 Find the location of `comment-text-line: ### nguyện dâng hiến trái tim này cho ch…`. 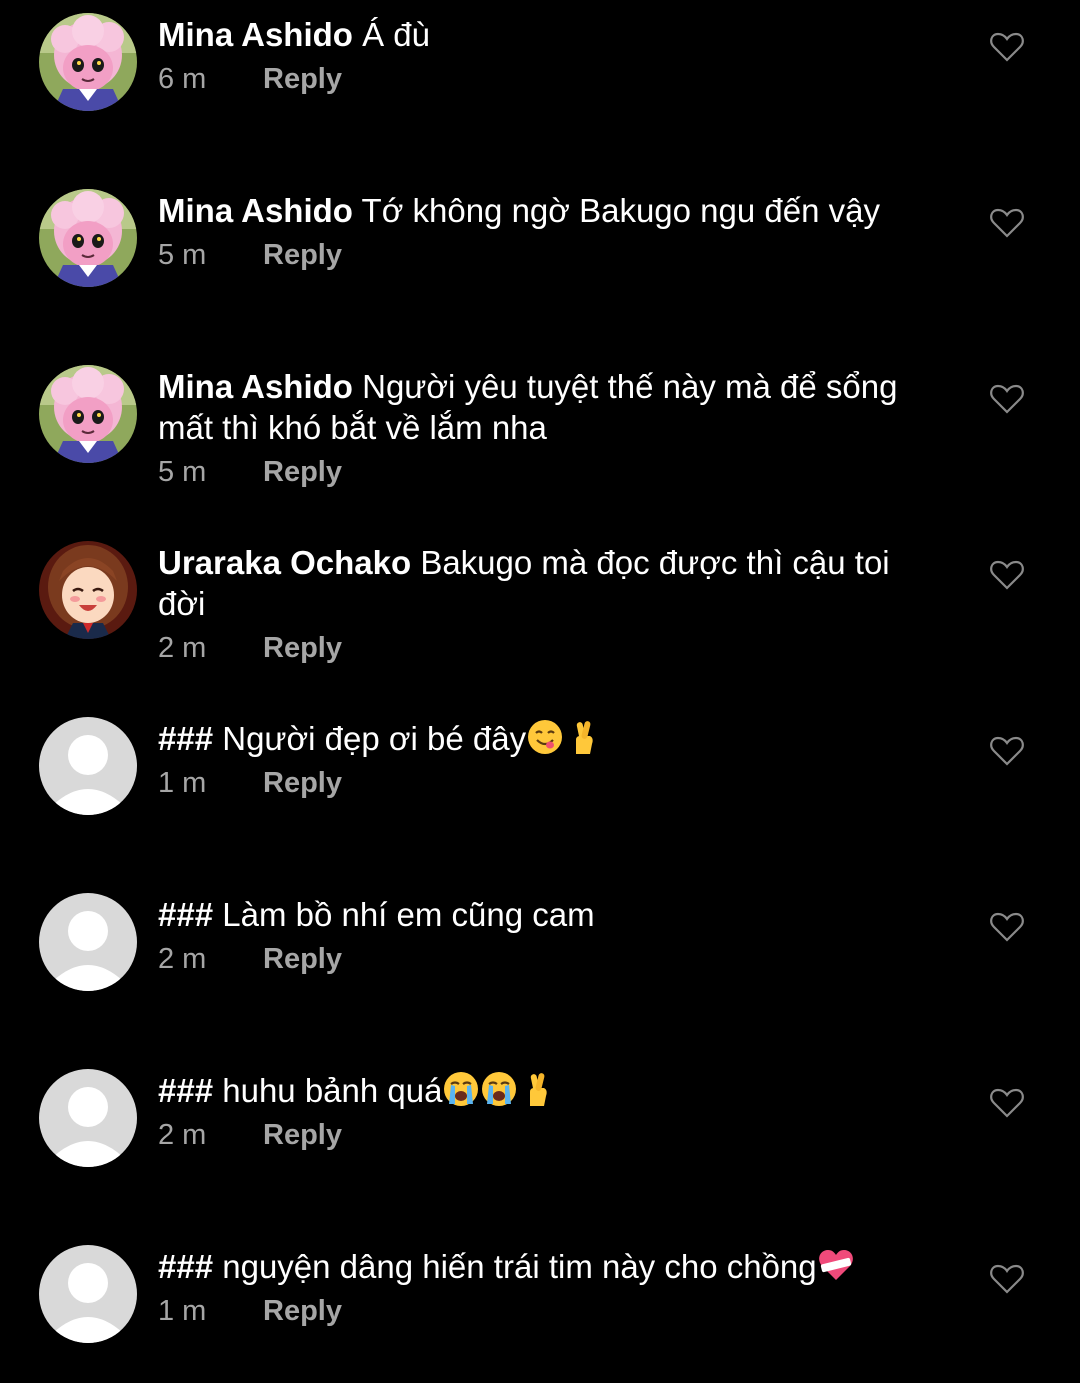

comment-text-line: ### nguyện dâng hiến trái tim này cho ch… is located at coordinates (558, 1266).